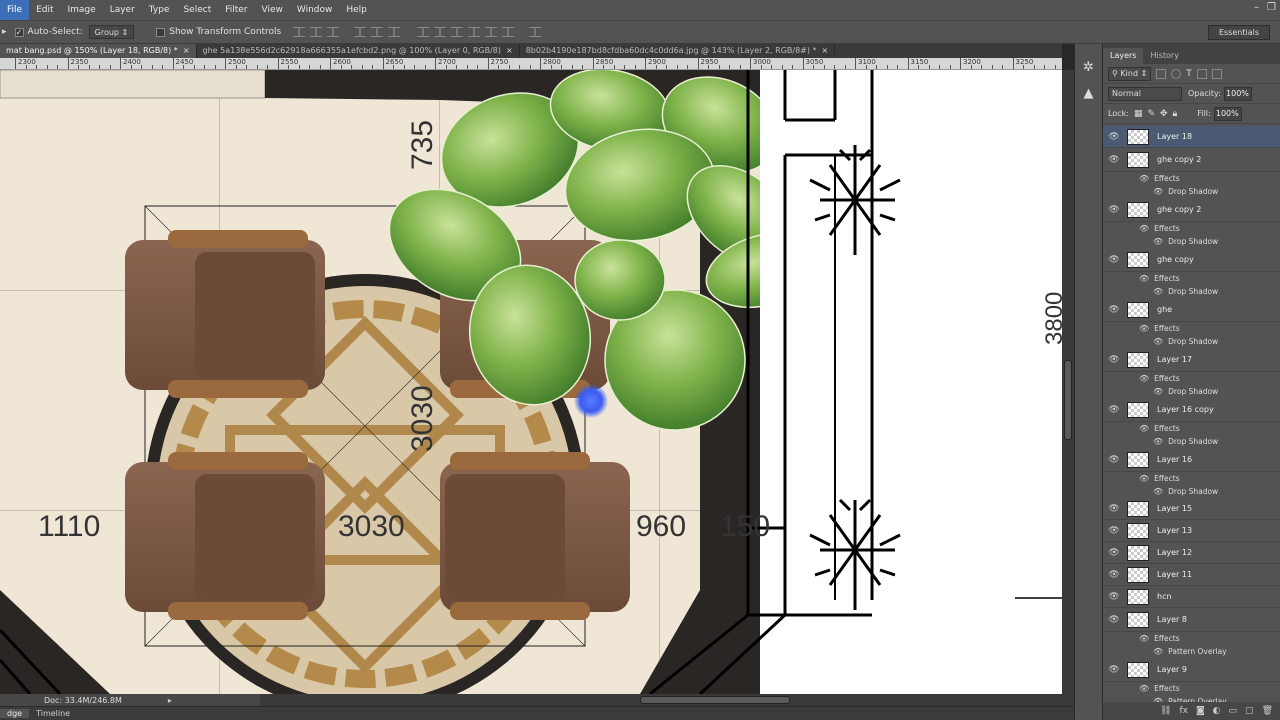 Image resolution: width=1280 pixels, height=720 pixels. Describe the element at coordinates (19, 32) in the screenshot. I see `auto-select-checkbox: ✓` at that location.